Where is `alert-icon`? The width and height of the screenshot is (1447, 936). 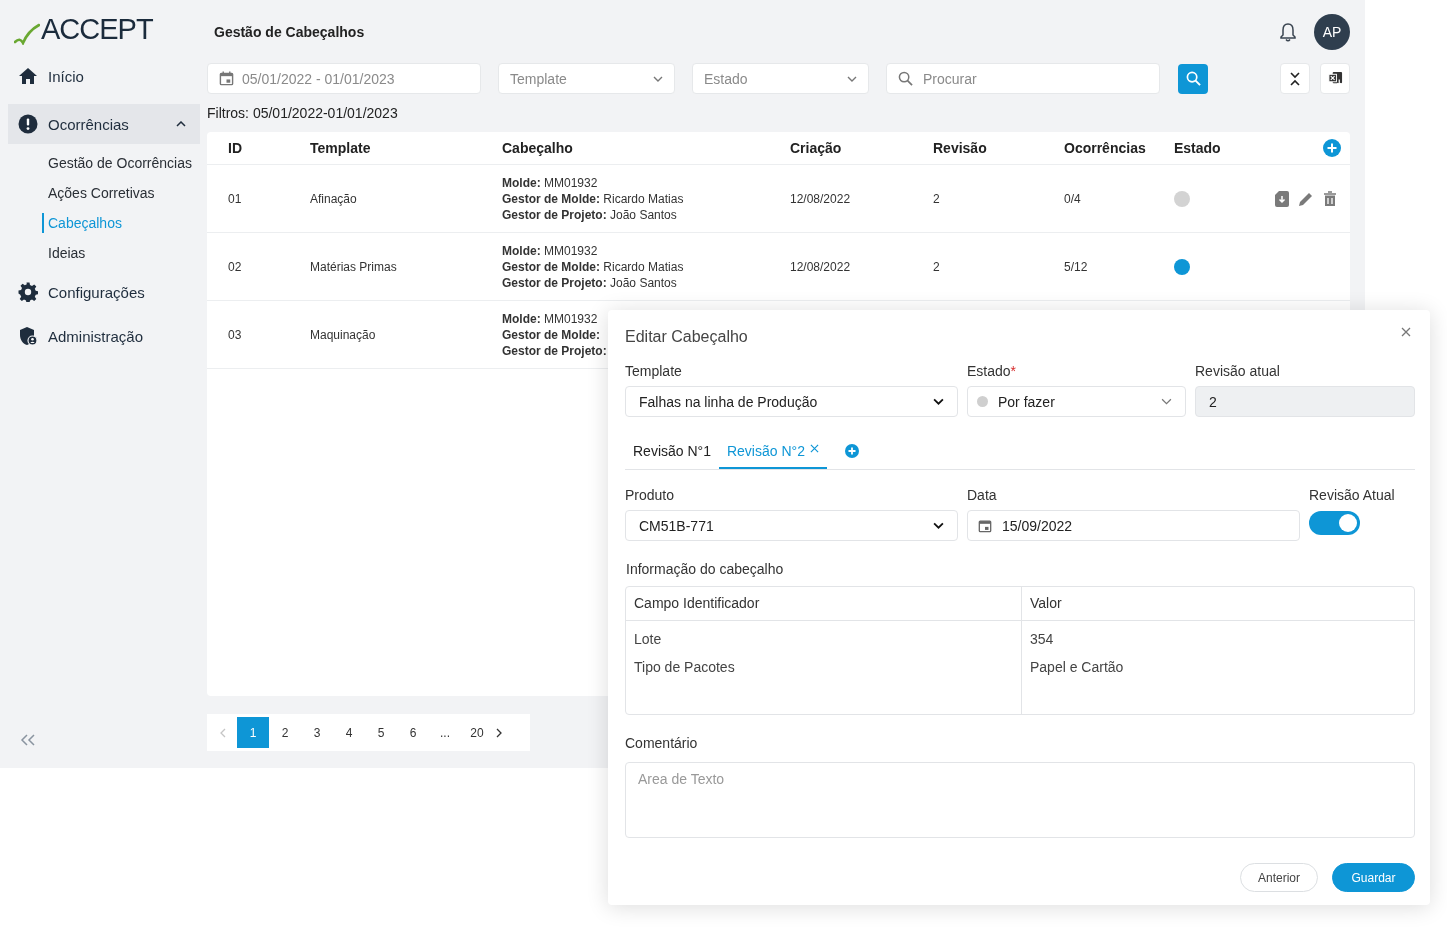 alert-icon is located at coordinates (28, 124).